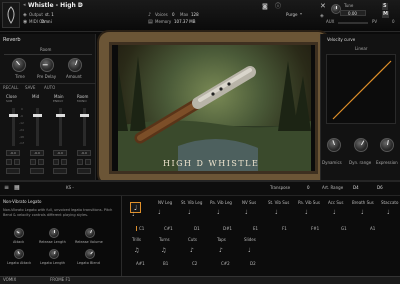 This screenshot has height=284, width=400. I want to click on keyswitch-cs2: C#2, so click(225, 263).